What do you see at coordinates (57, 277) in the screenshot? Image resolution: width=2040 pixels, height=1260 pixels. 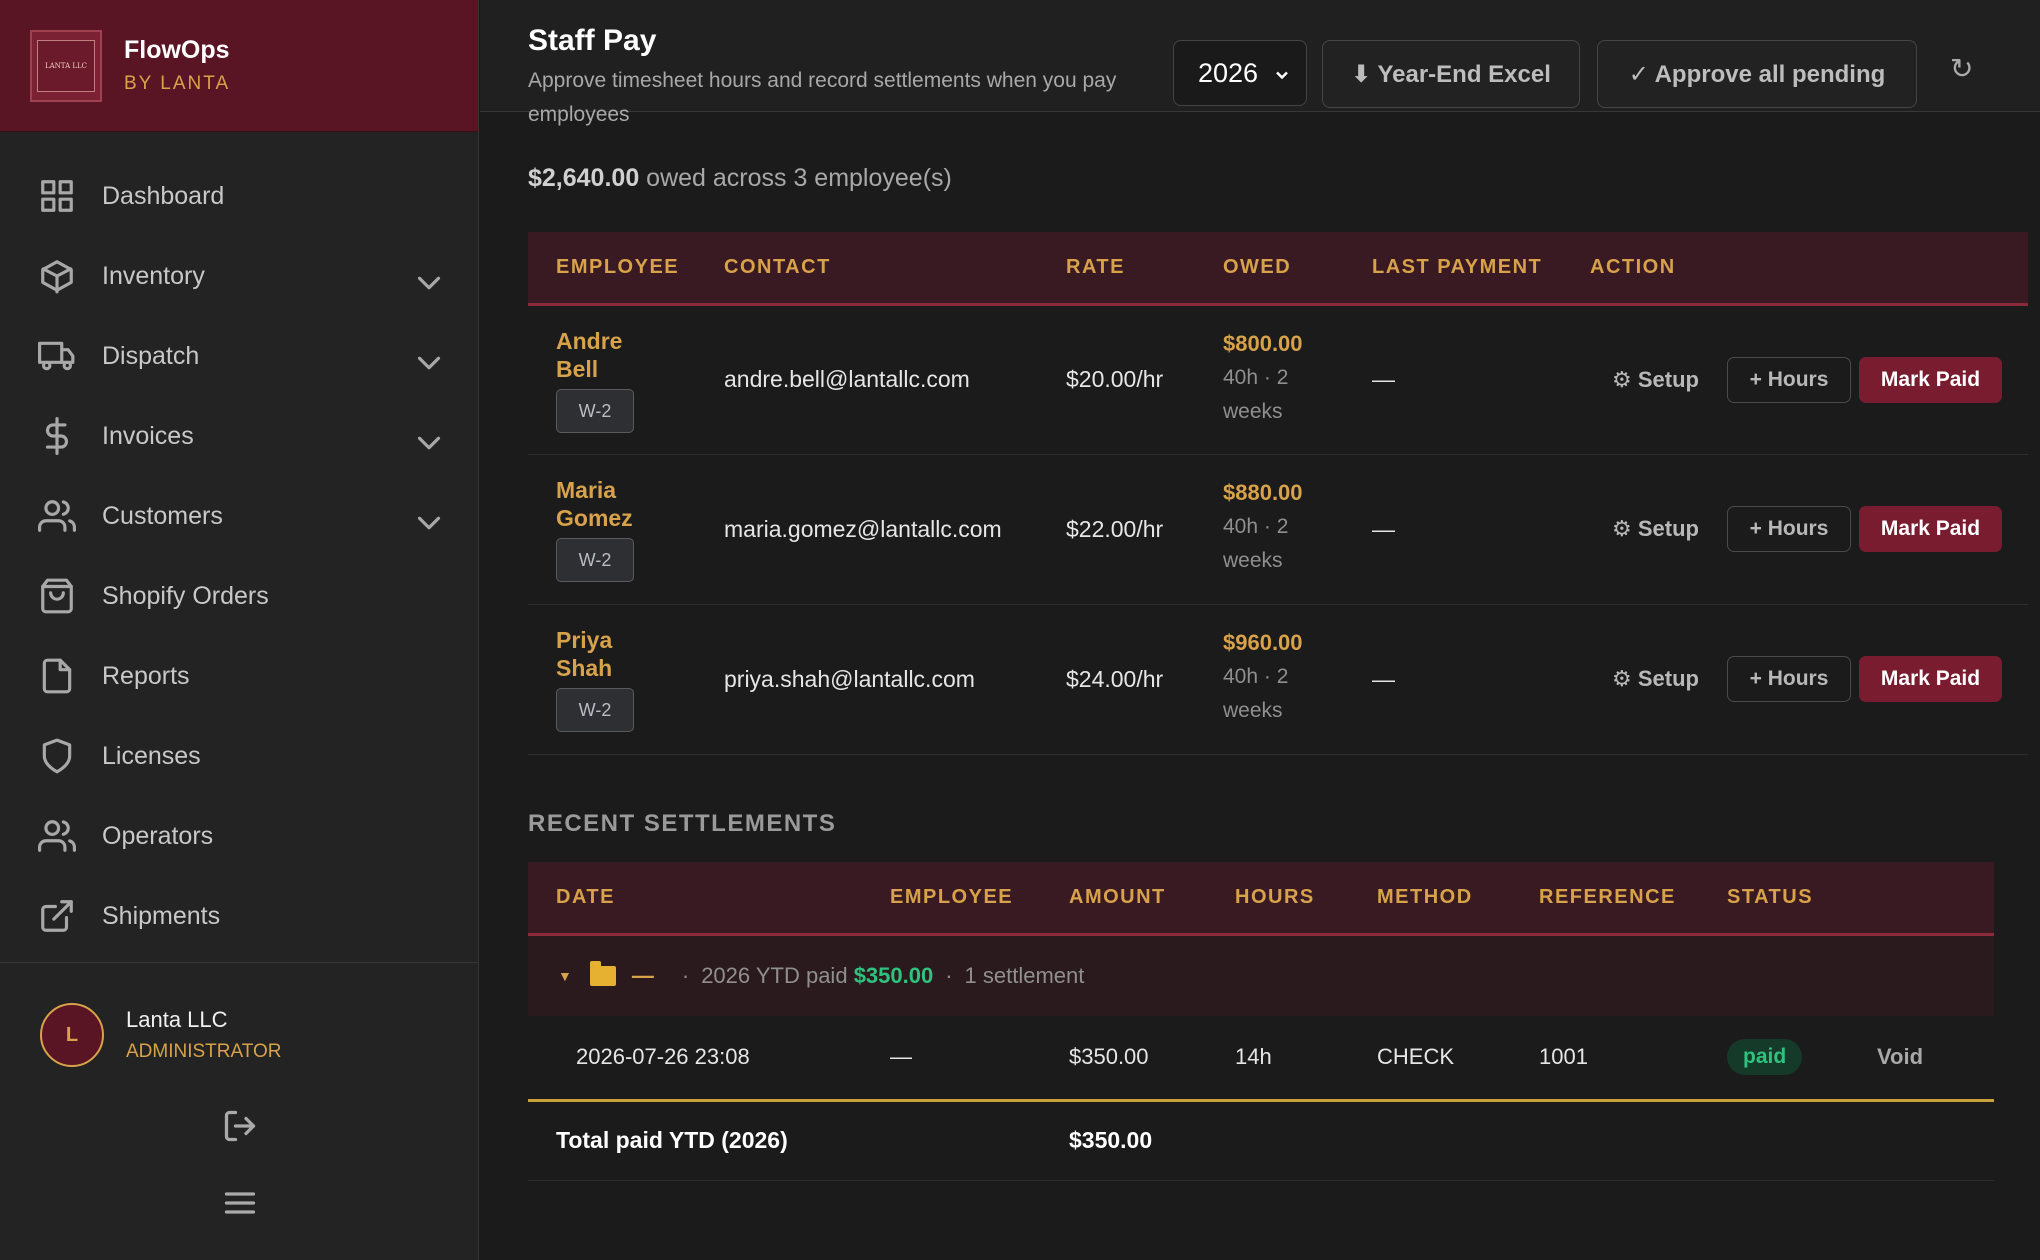 I see `box-icon` at bounding box center [57, 277].